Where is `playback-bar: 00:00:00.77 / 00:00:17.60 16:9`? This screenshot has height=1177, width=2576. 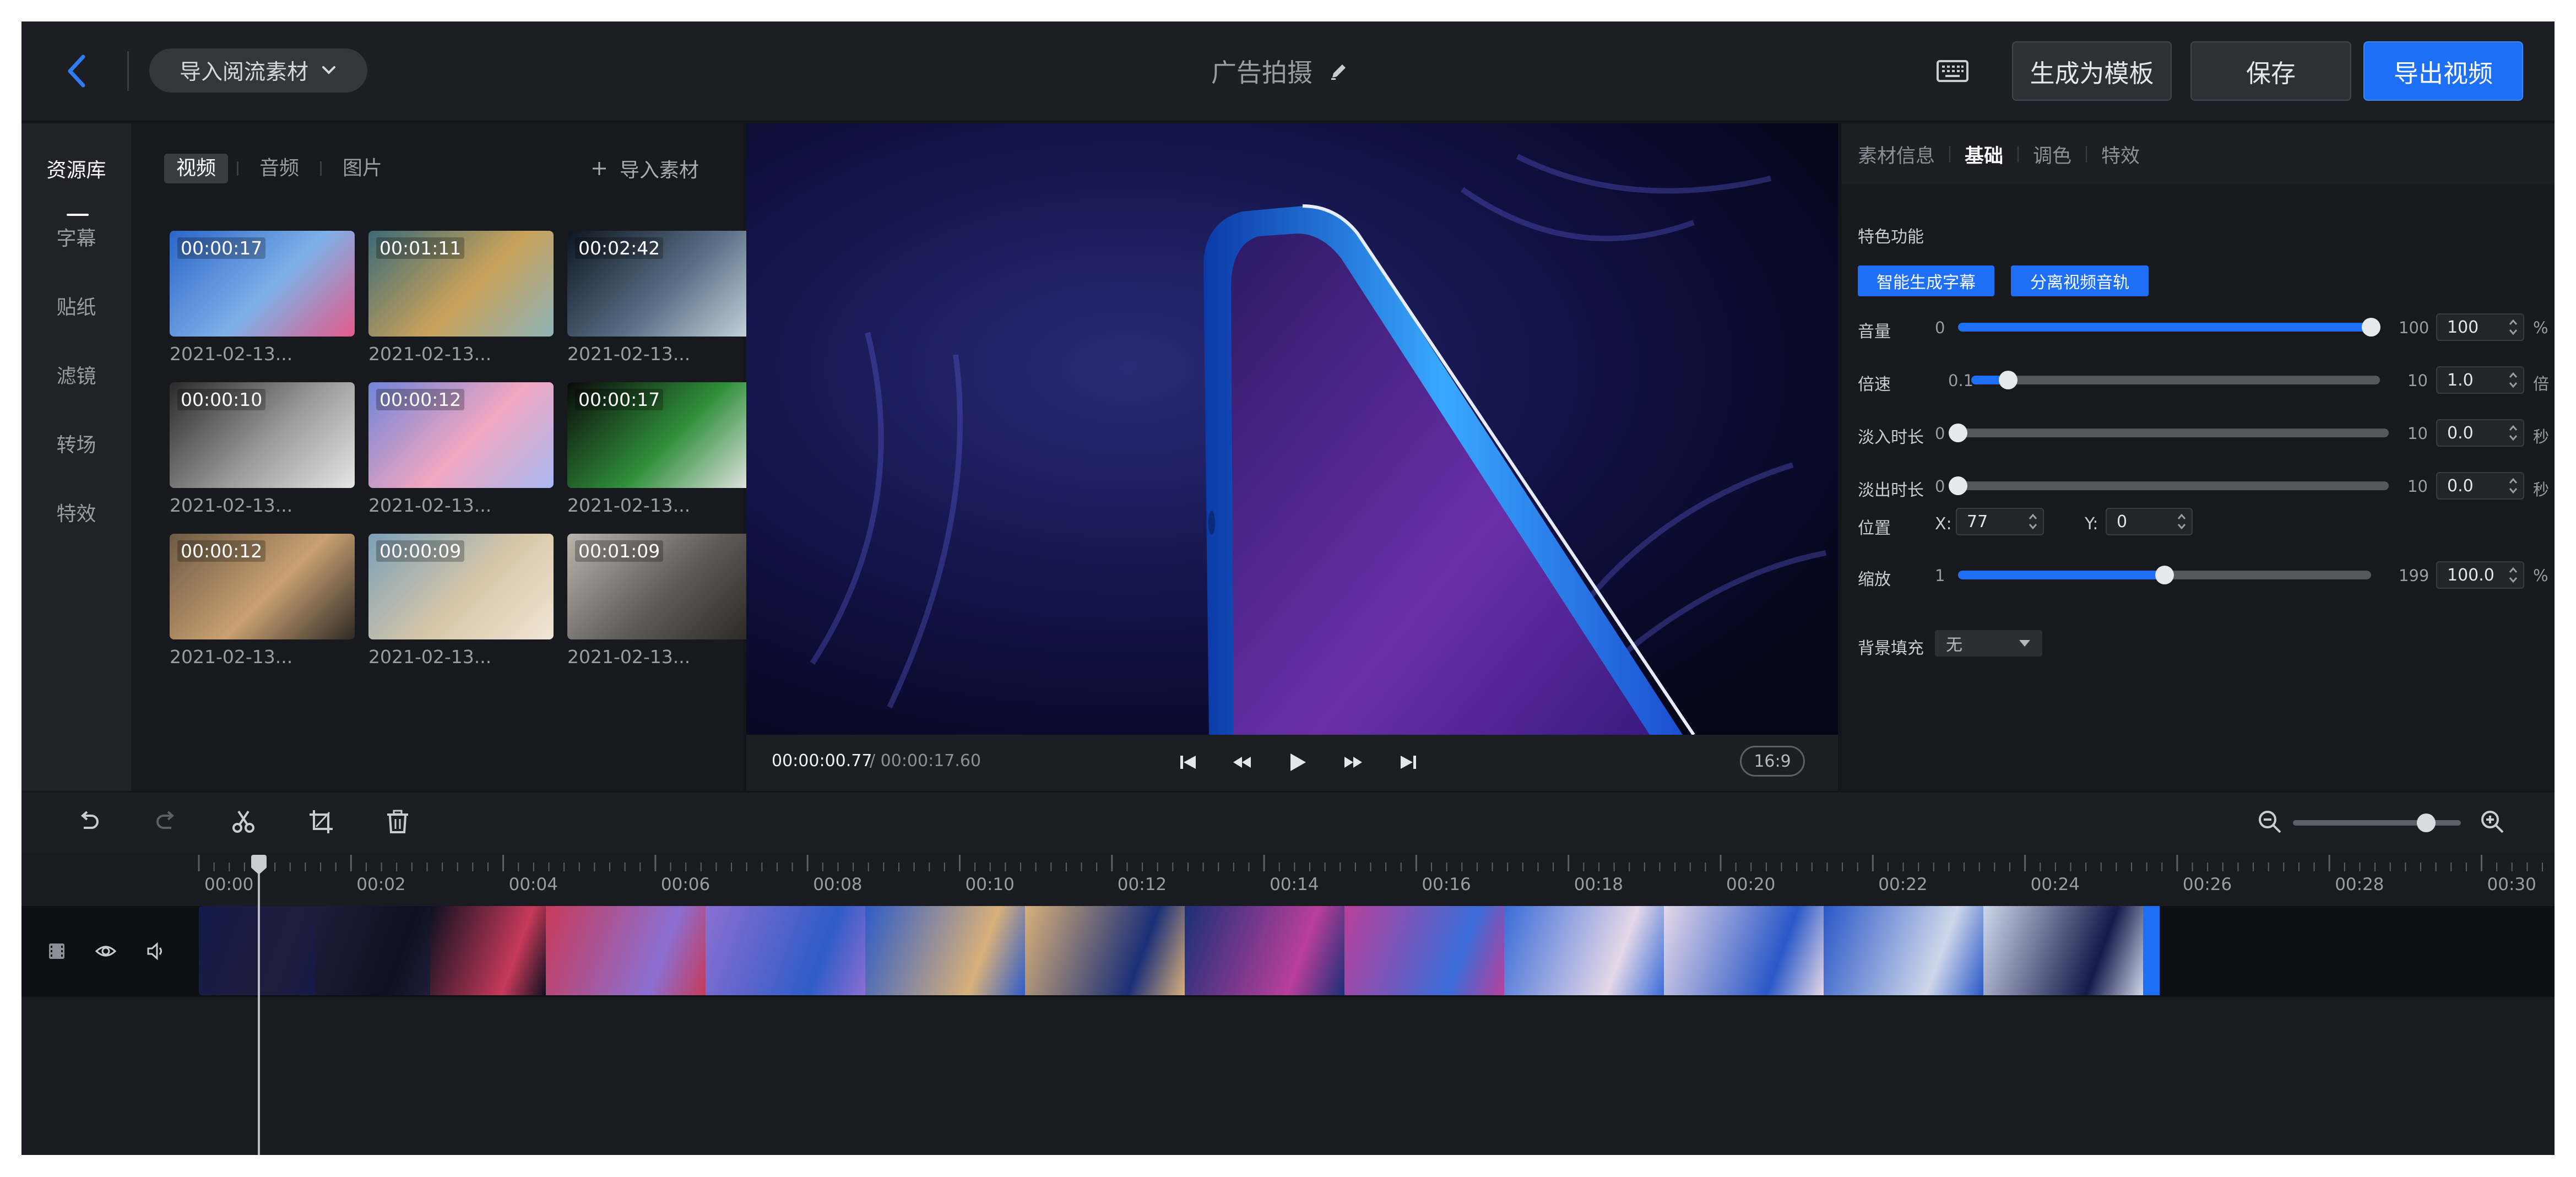 playback-bar: 00:00:00.77 / 00:00:17.60 16:9 is located at coordinates (1292, 763).